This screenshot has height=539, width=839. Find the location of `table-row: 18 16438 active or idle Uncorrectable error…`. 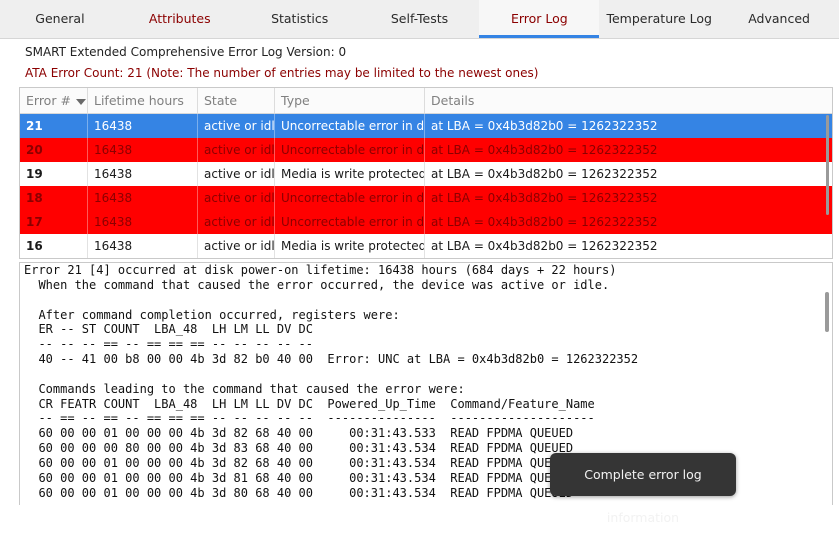

table-row: 18 16438 active or idle Uncorrectable error… is located at coordinates (426, 198).